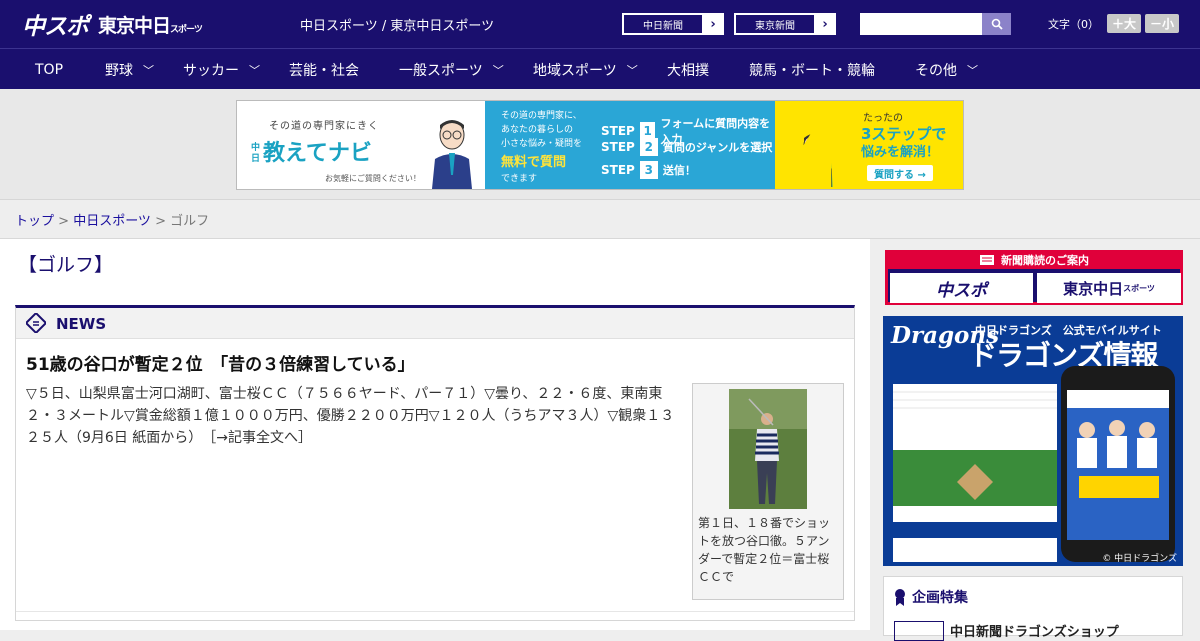 The image size is (1200, 641). I want to click on tokyo-shimbun-link: 東京新聞 ›, so click(785, 24).